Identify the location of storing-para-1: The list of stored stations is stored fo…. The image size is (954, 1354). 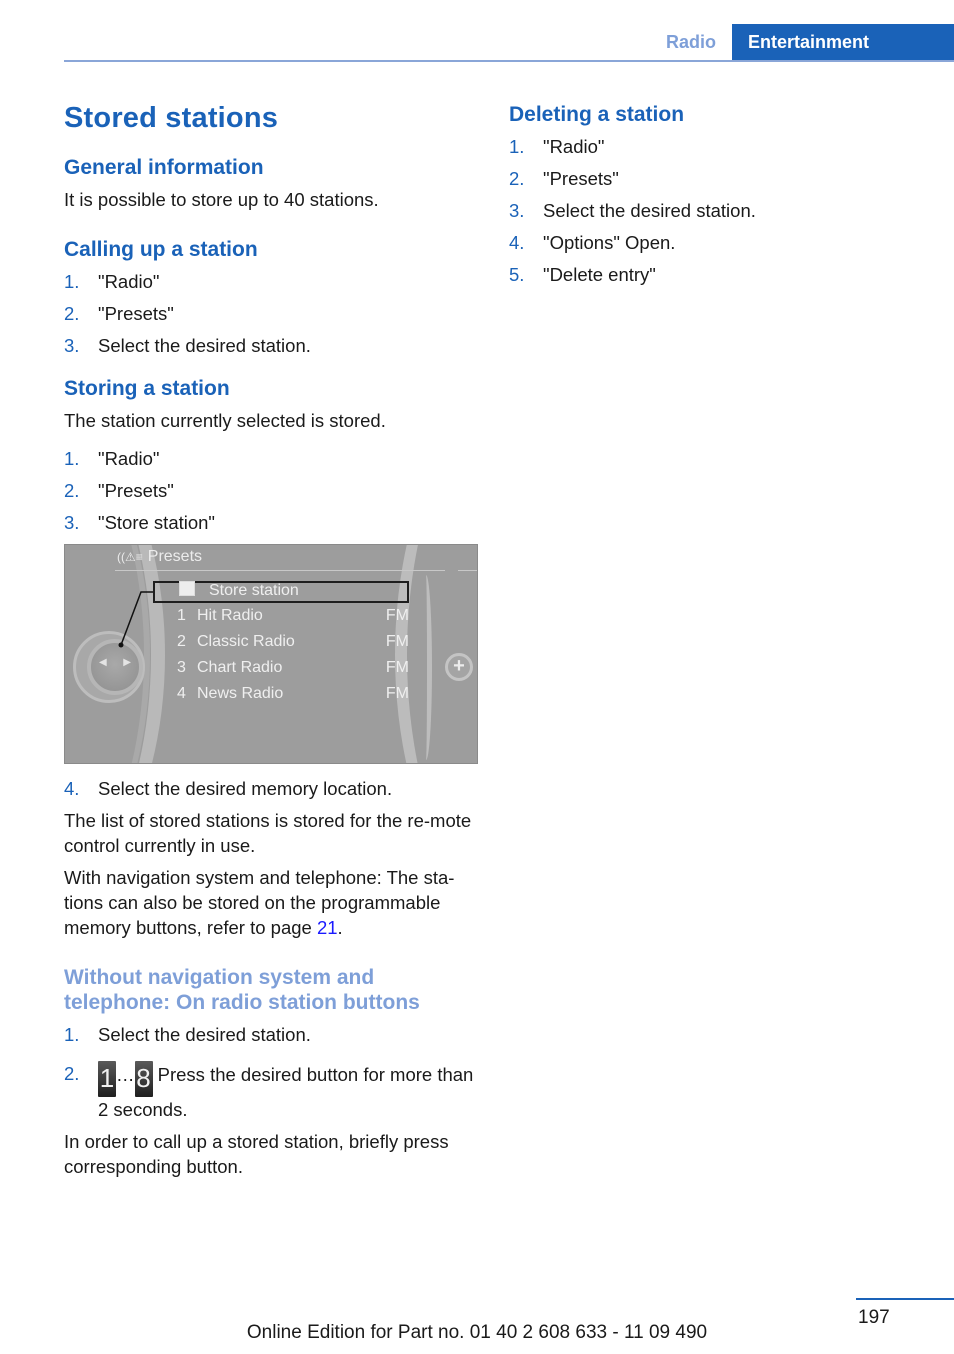
(268, 833).